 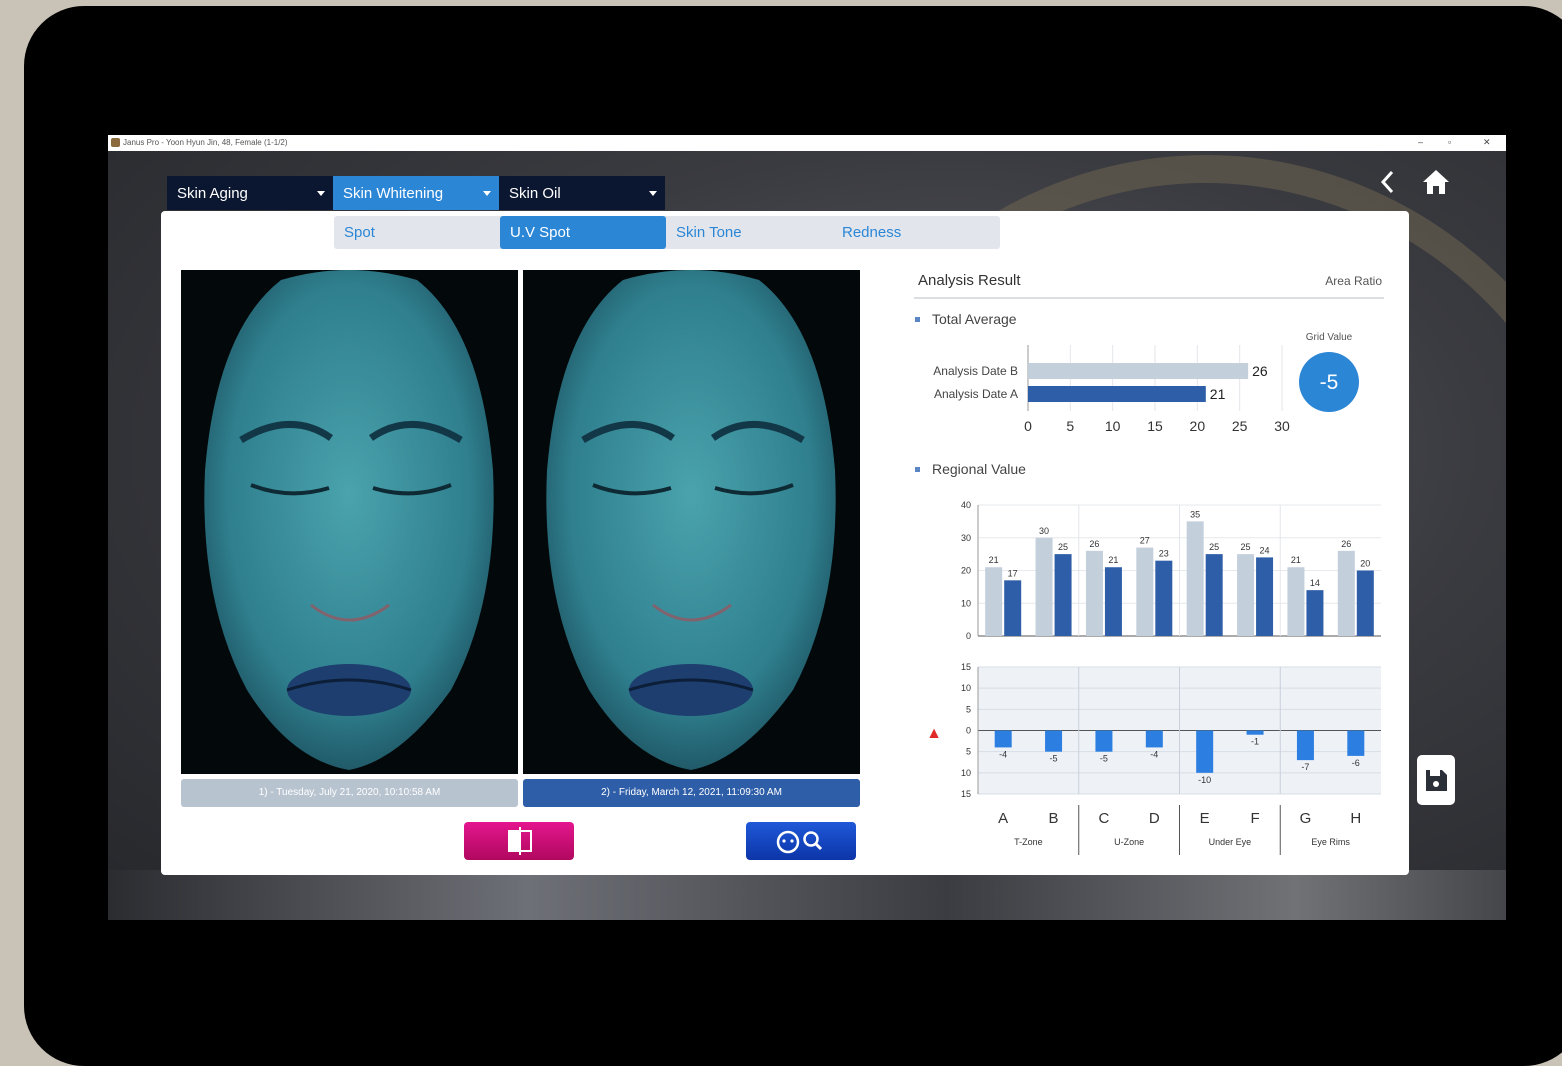 What do you see at coordinates (349, 522) in the screenshot?
I see `face-photo-before` at bounding box center [349, 522].